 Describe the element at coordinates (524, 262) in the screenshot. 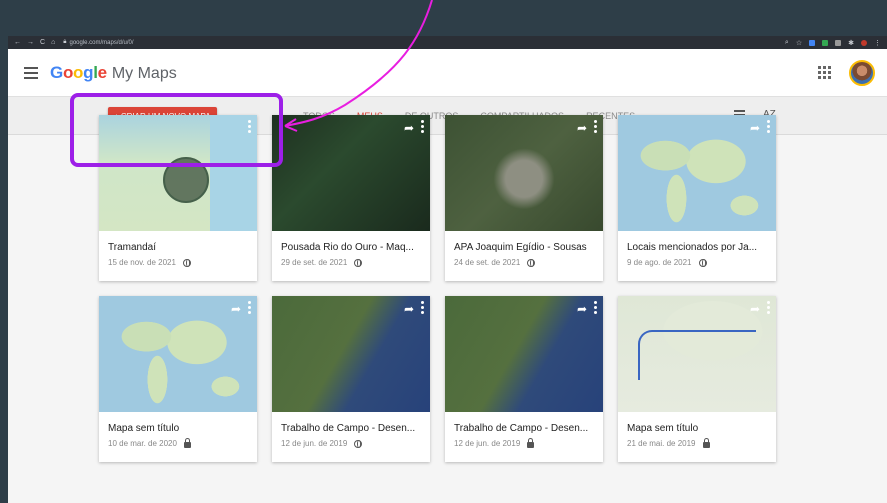

I see `map-meta: 24 de set. de 2021` at that location.